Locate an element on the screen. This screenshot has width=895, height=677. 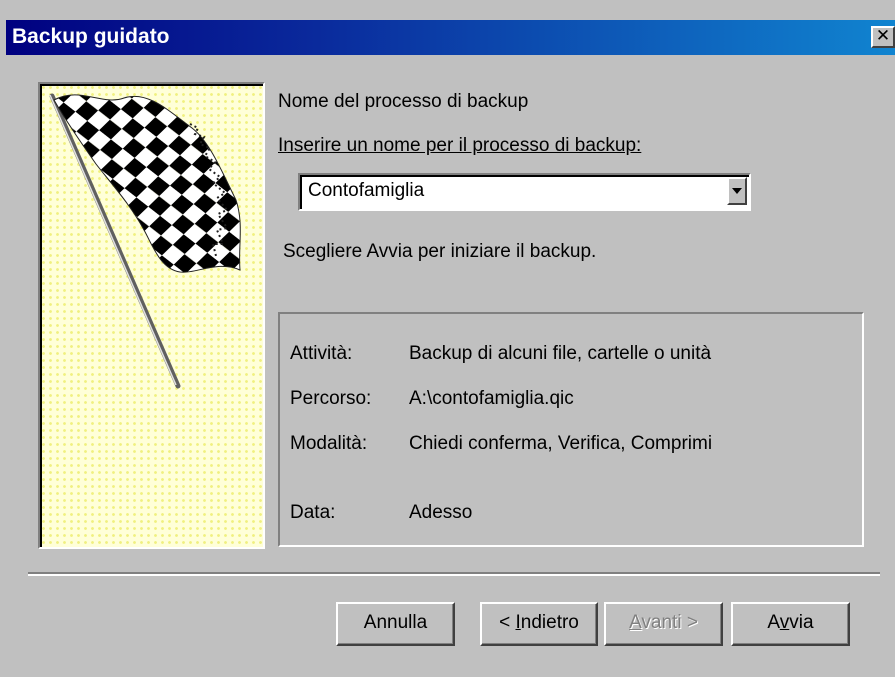
window-title: Backup guidato is located at coordinates (91, 36).